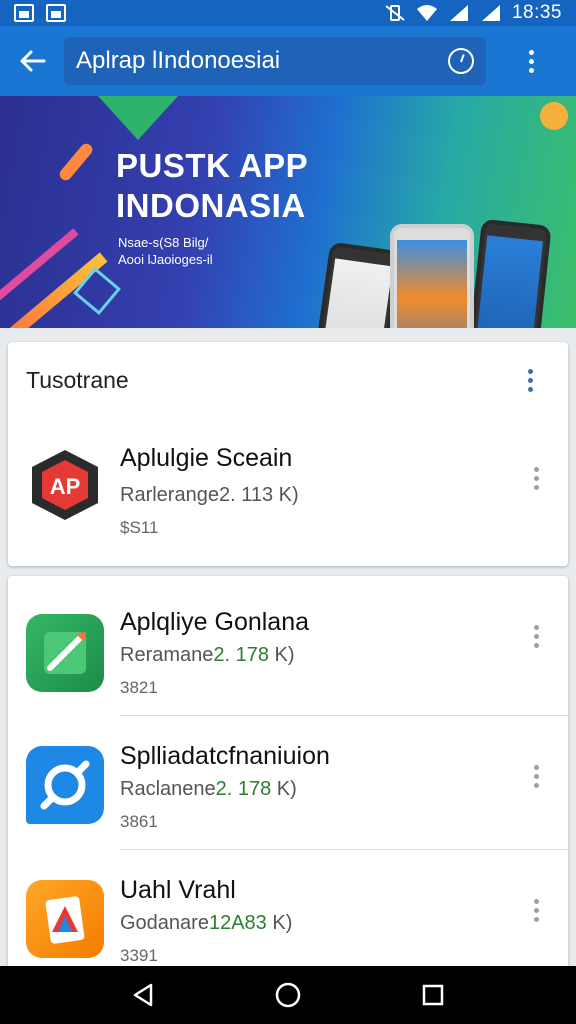  What do you see at coordinates (208, 789) in the screenshot?
I see `app-meta: Raclanene2. 178 K)` at bounding box center [208, 789].